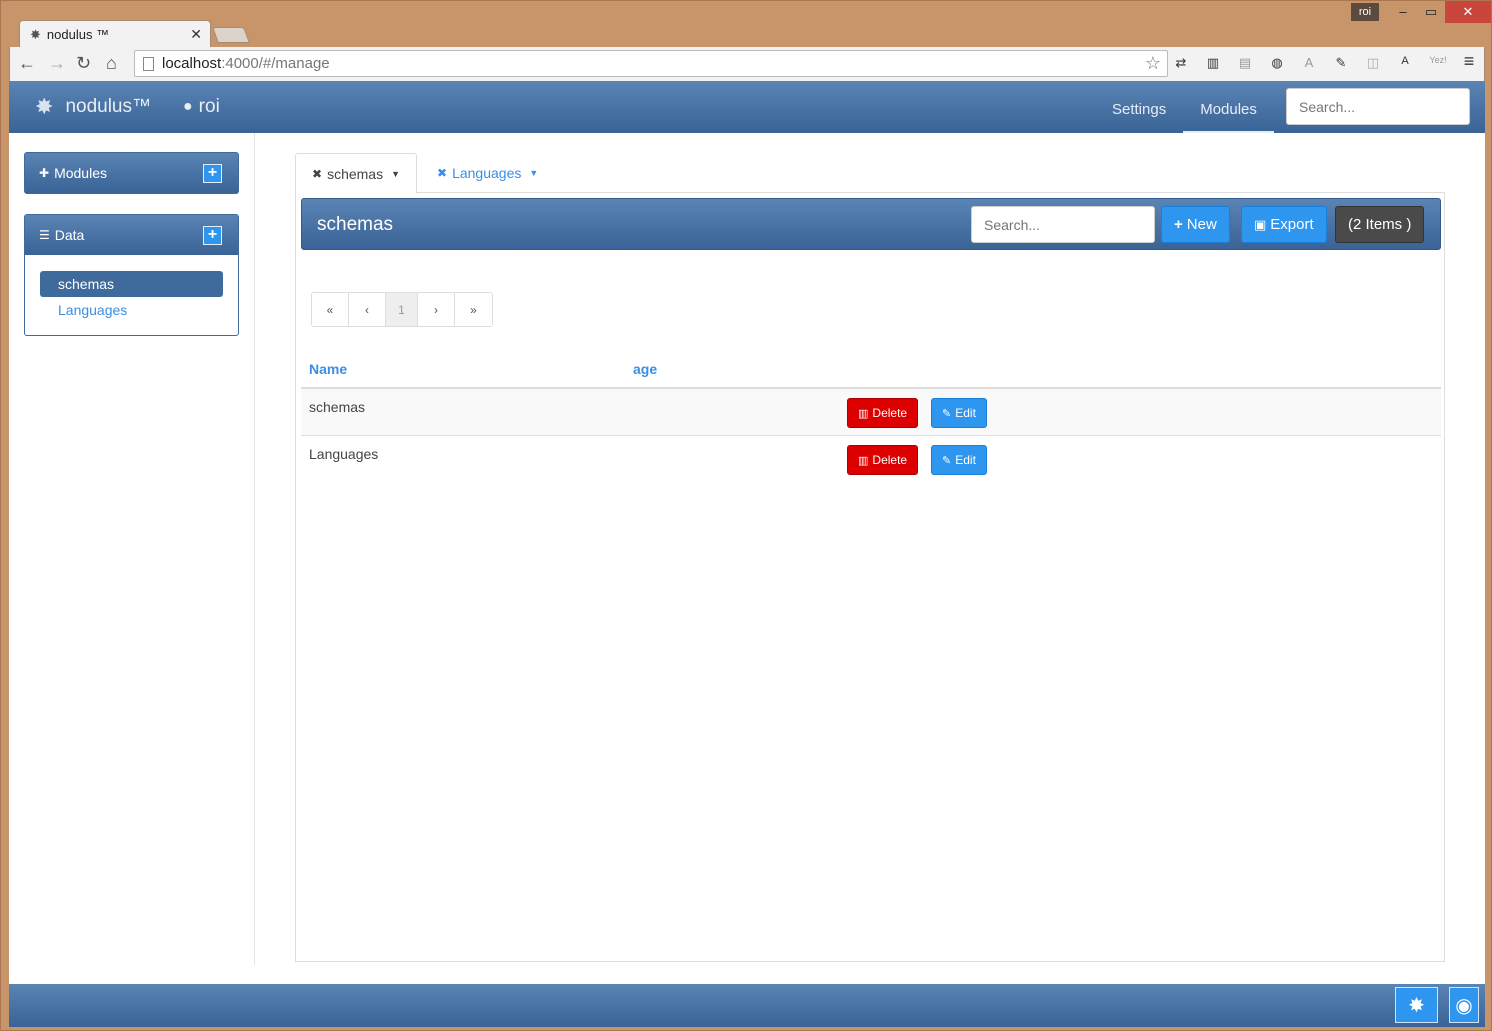  What do you see at coordinates (328, 369) in the screenshot?
I see `column-header-name: Name` at bounding box center [328, 369].